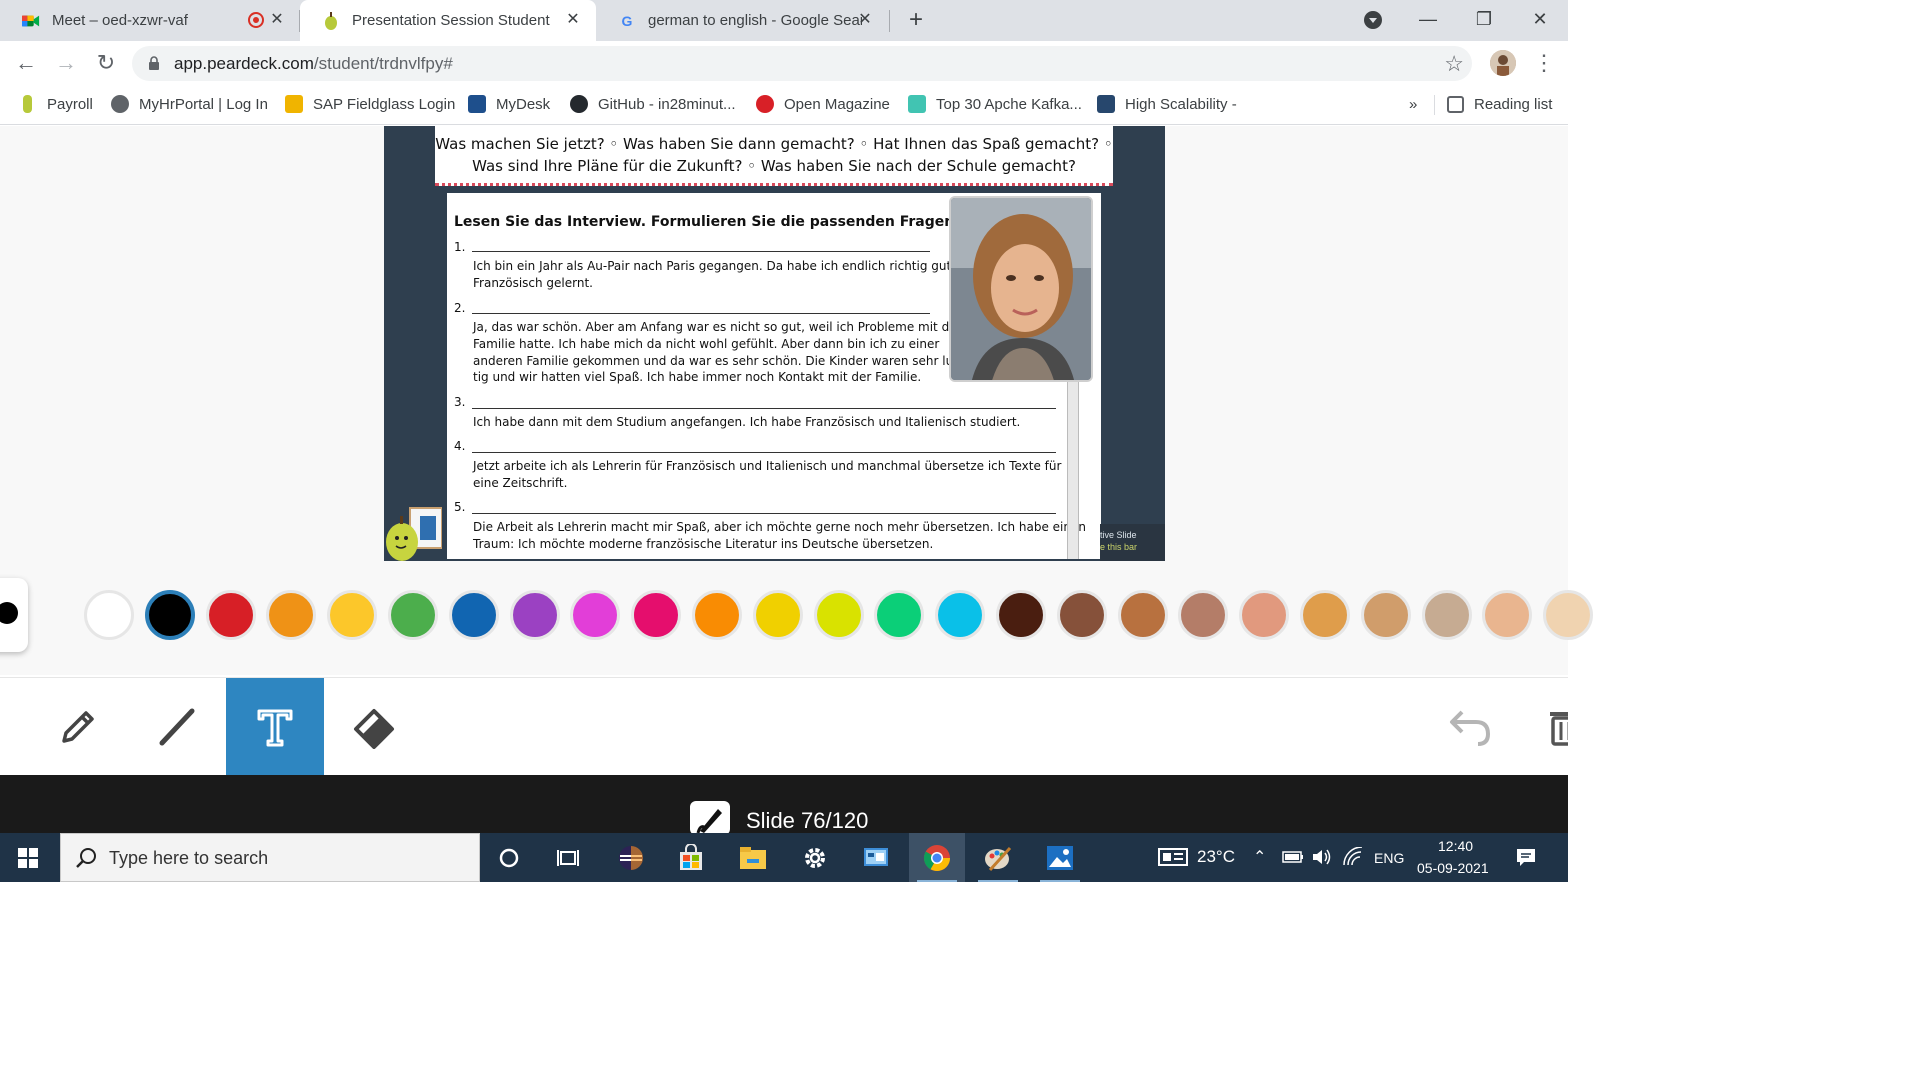 The height and width of the screenshot is (1080, 1920). What do you see at coordinates (1484, 19) in the screenshot?
I see `restore-icon: ❐` at bounding box center [1484, 19].